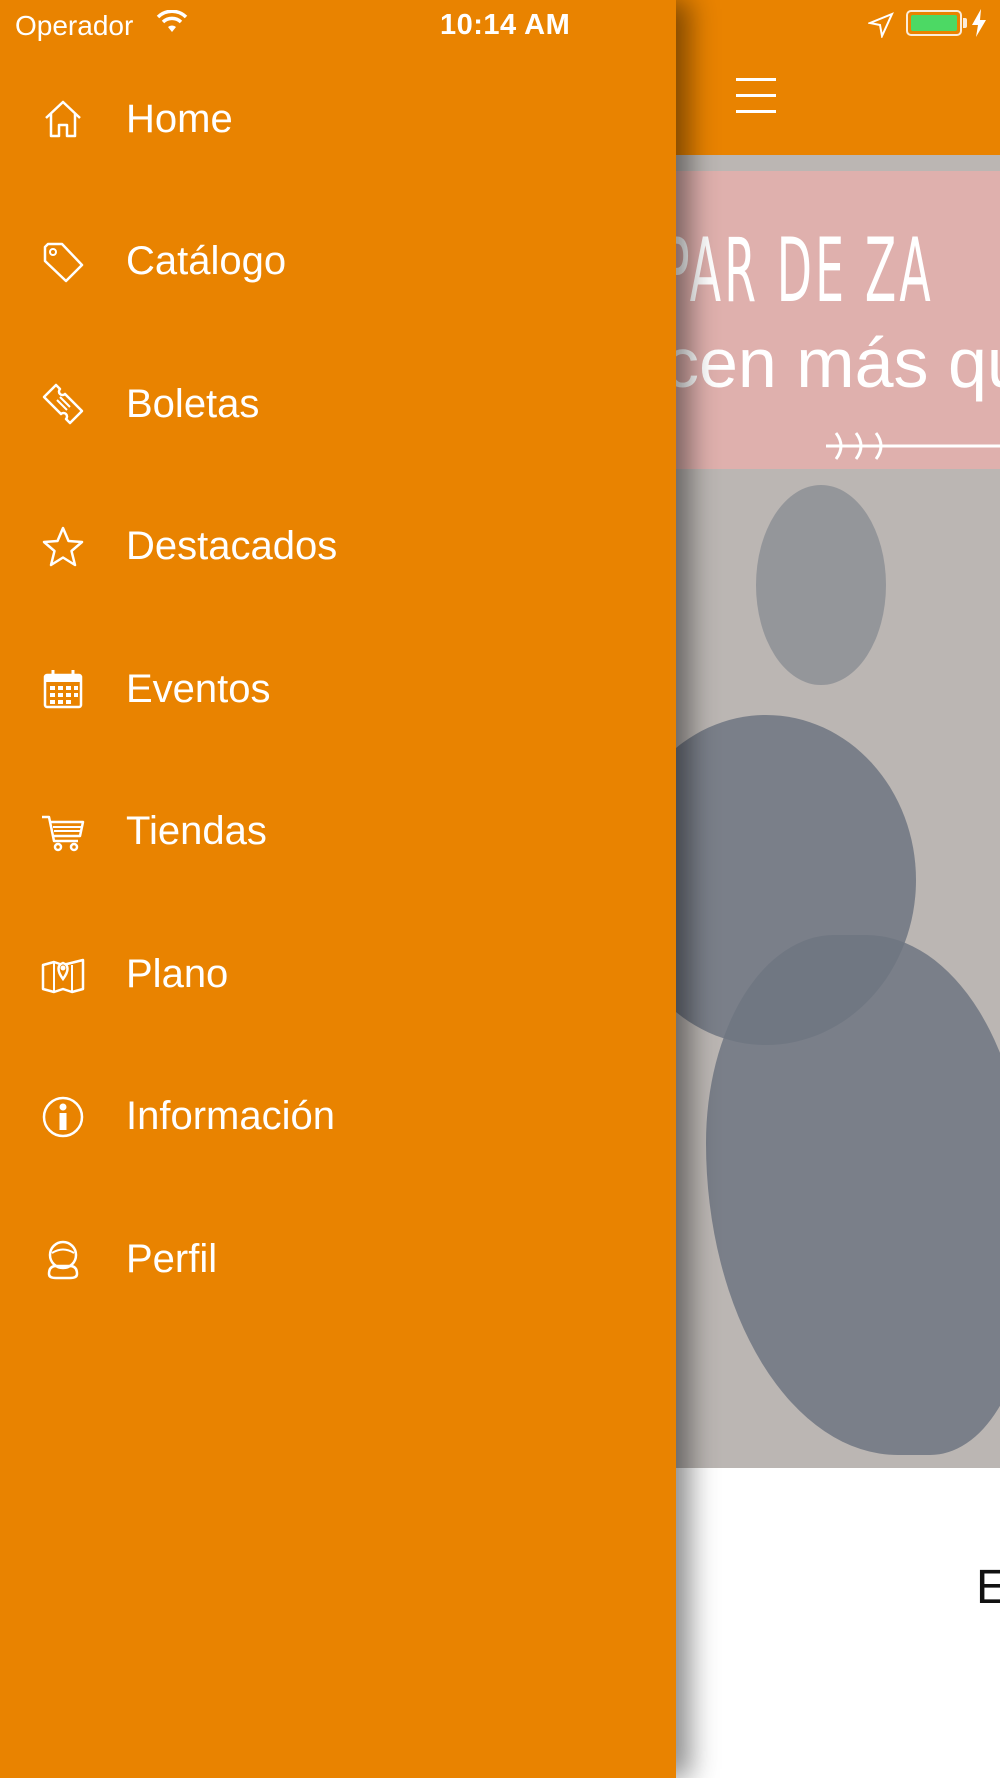  What do you see at coordinates (63, 119) in the screenshot?
I see `home-icon` at bounding box center [63, 119].